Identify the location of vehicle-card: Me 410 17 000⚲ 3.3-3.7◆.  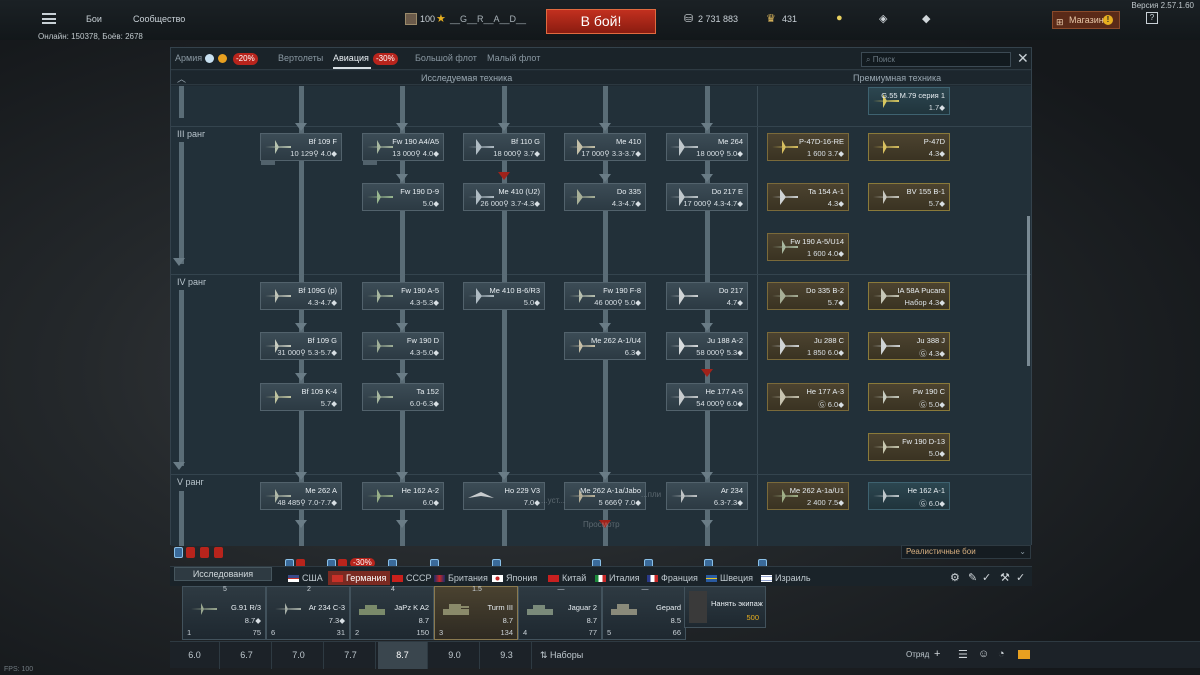
(605, 147).